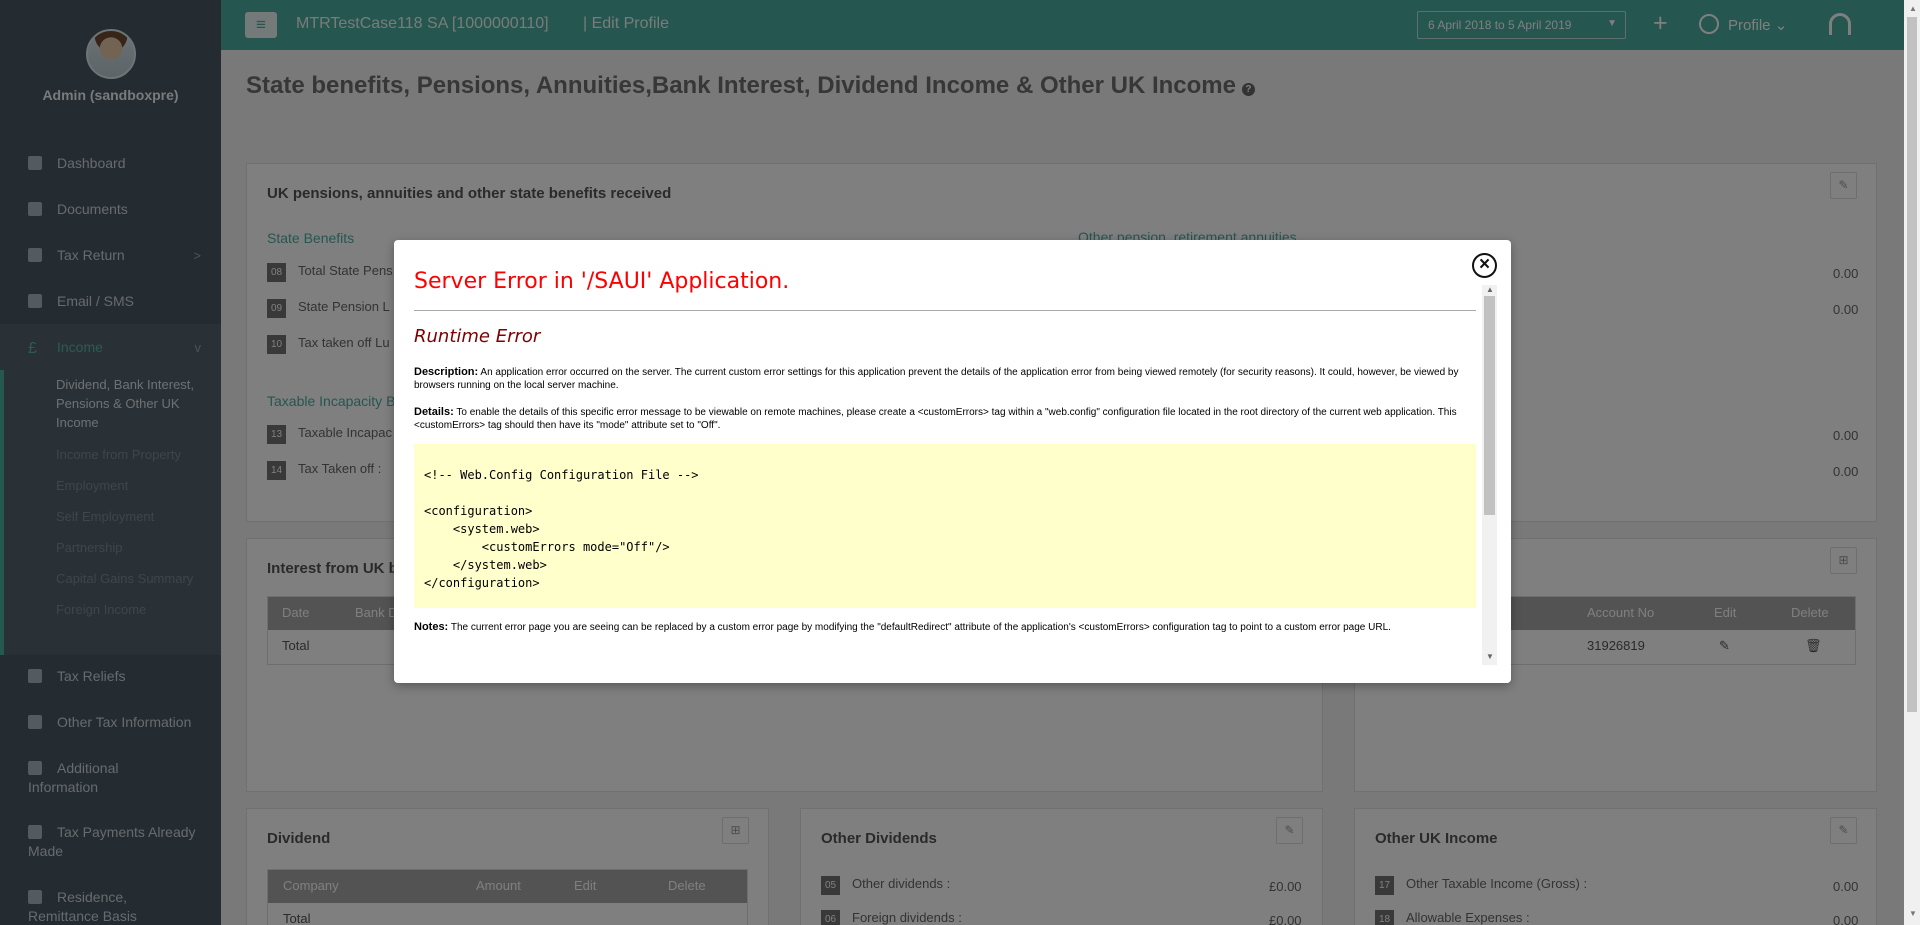 The image size is (1920, 925). Describe the element at coordinates (602, 281) in the screenshot. I see `error-title: Server Error in '/SAUI' Application.` at that location.